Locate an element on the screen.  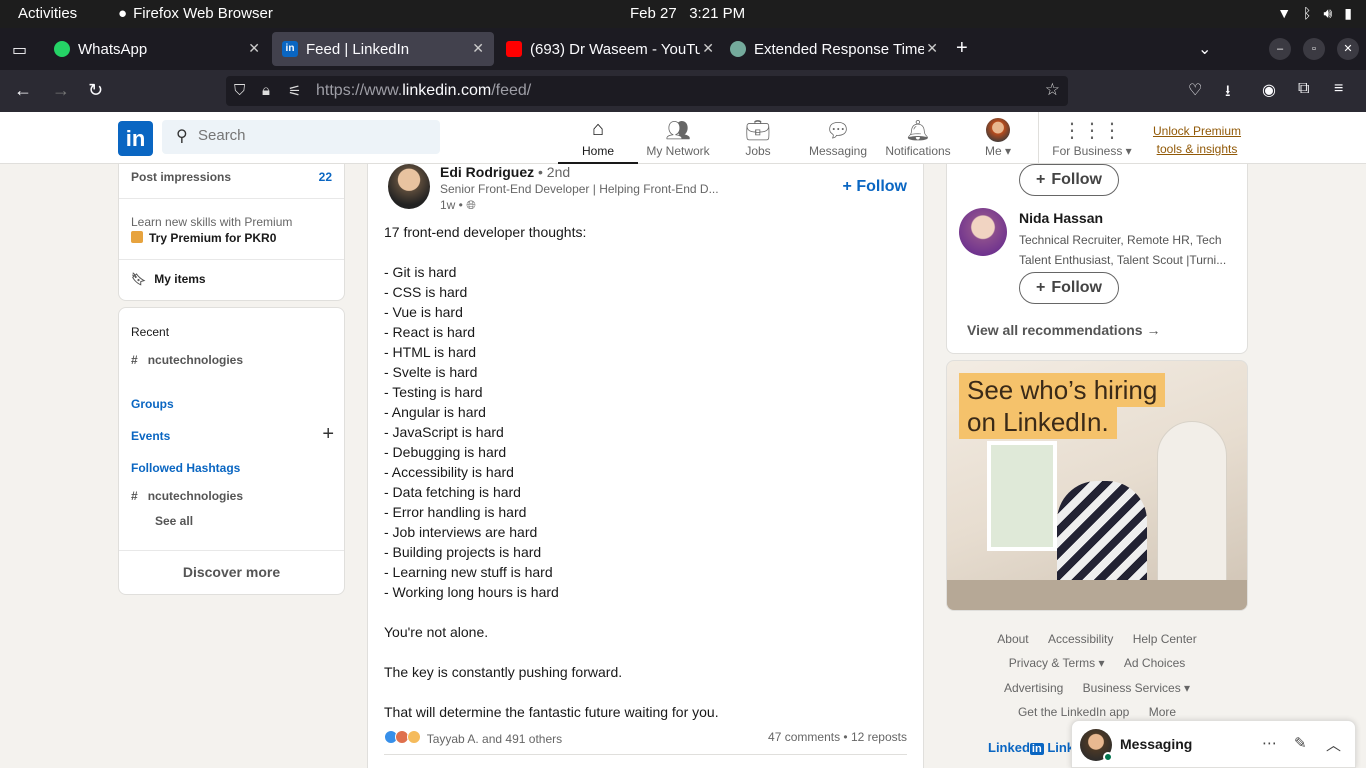
url-bar: ⛉ 🔒︎ ⚟ https://www.linkedin.com/feed/ ☆ is located at coordinates (647, 91).